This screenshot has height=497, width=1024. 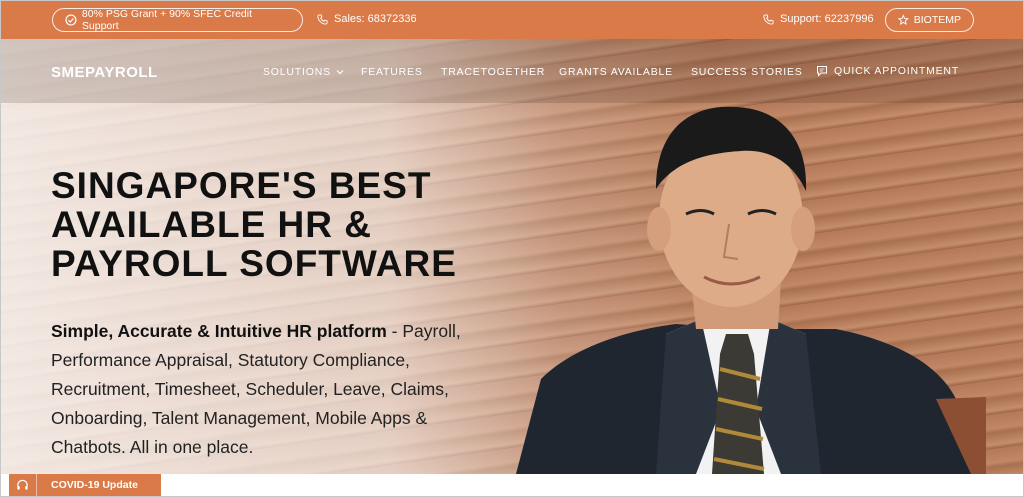 I want to click on grant-button: 80% PSG Grant + 90% SFEC Credit Support, so click(x=177, y=20).